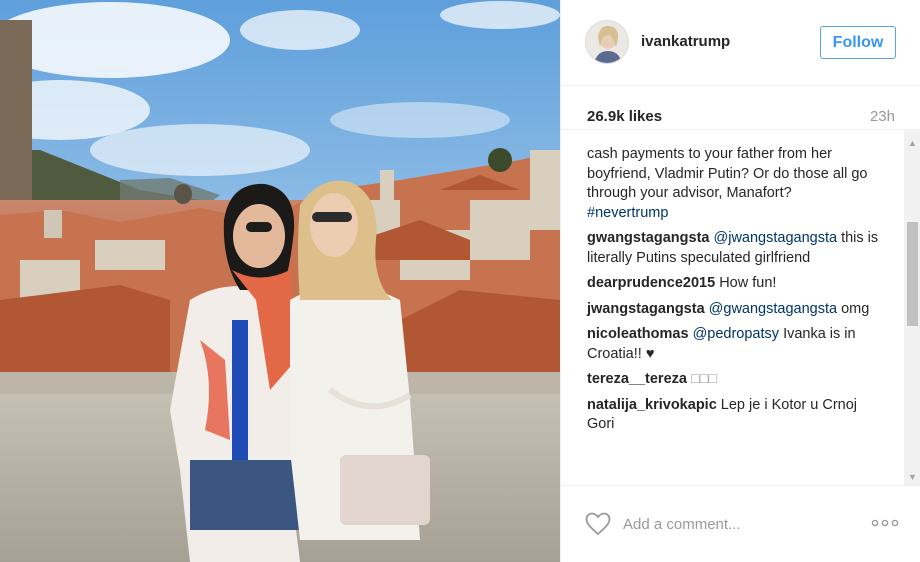  Describe the element at coordinates (912, 477) in the screenshot. I see `chevron-down-icon: ▼` at that location.